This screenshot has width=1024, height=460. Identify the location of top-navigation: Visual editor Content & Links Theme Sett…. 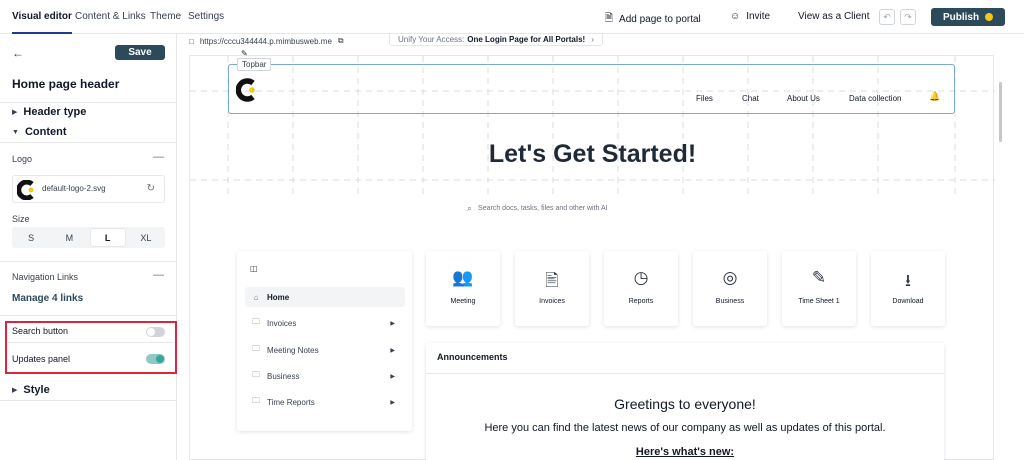
(512, 17).